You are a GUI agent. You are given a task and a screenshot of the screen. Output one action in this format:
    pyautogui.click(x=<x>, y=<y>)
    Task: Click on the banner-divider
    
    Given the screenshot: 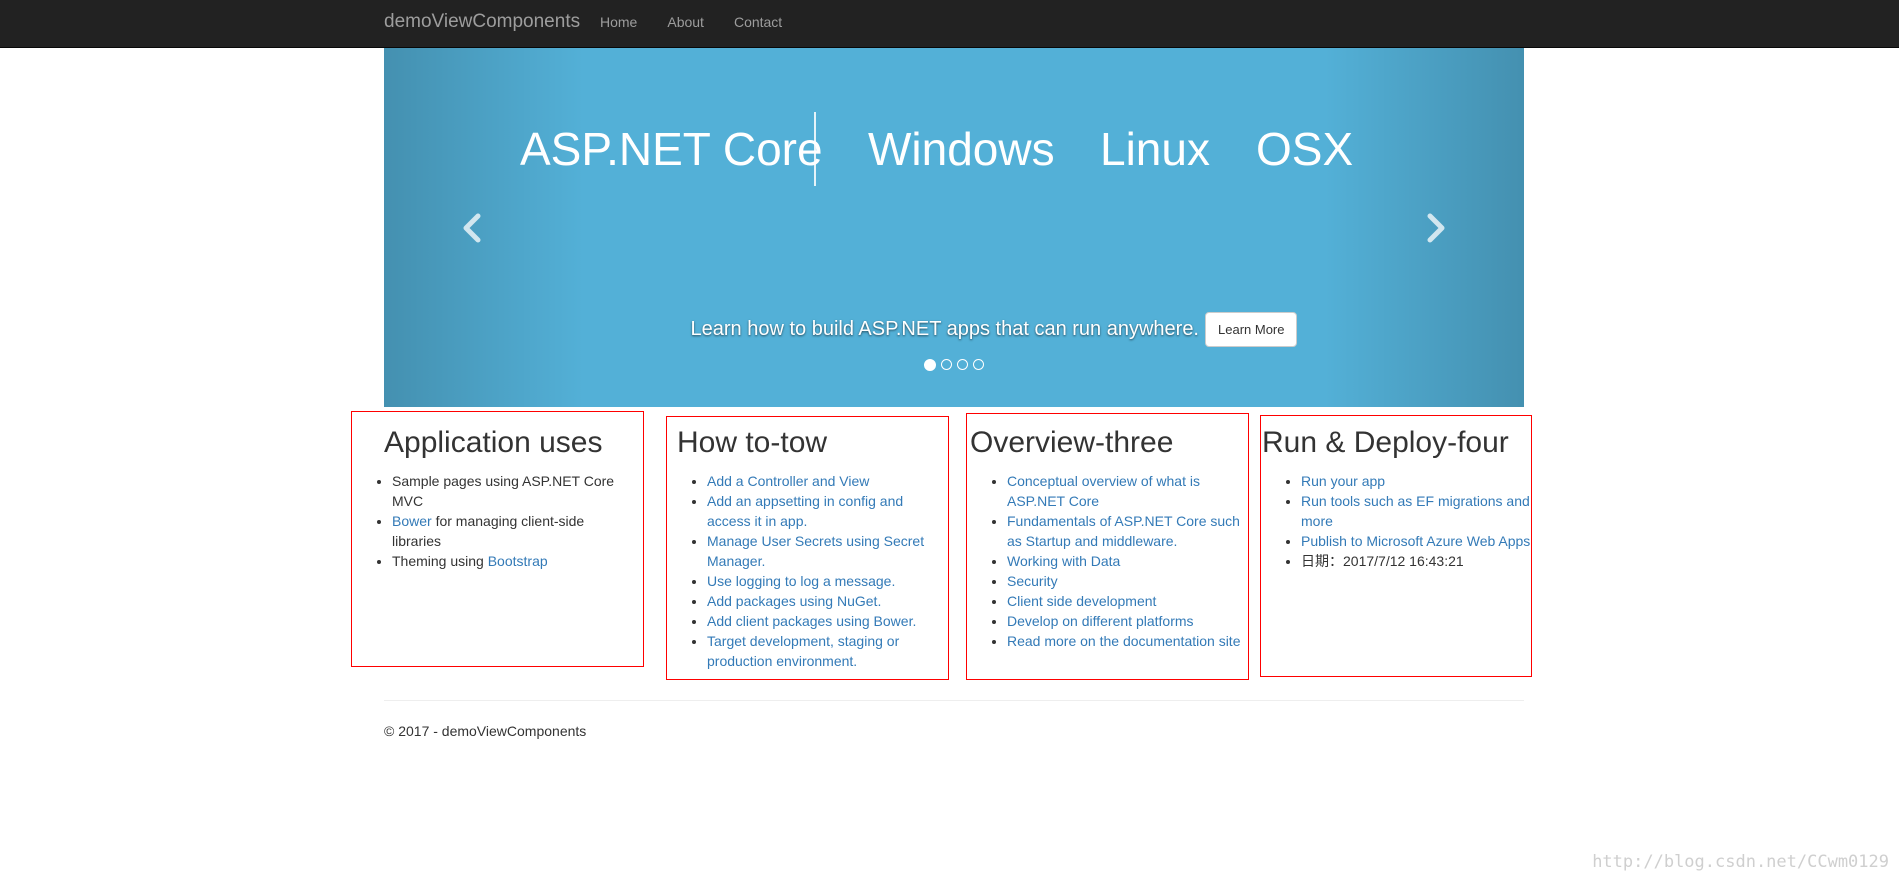 What is the action you would take?
    pyautogui.click(x=815, y=149)
    